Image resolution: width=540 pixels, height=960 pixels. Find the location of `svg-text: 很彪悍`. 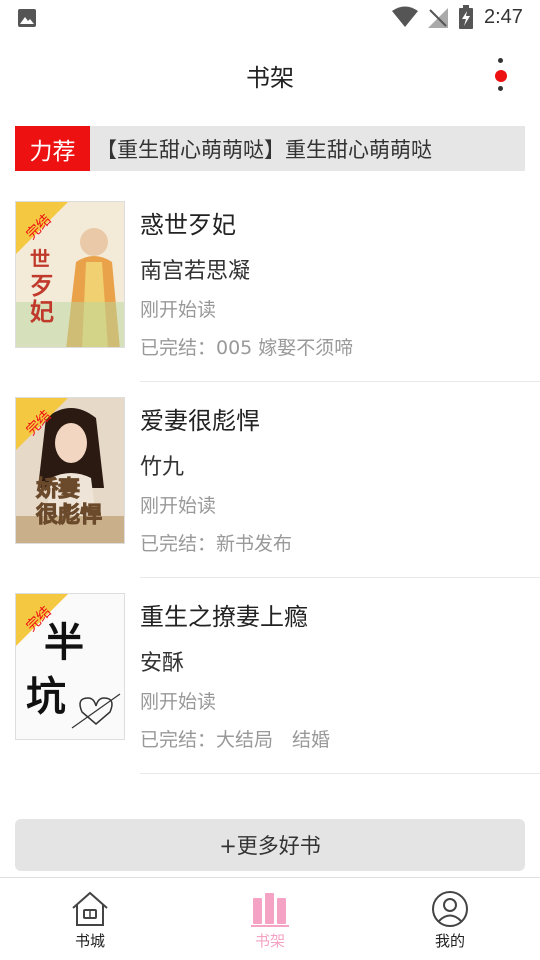

svg-text: 很彪悍 is located at coordinates (69, 515).